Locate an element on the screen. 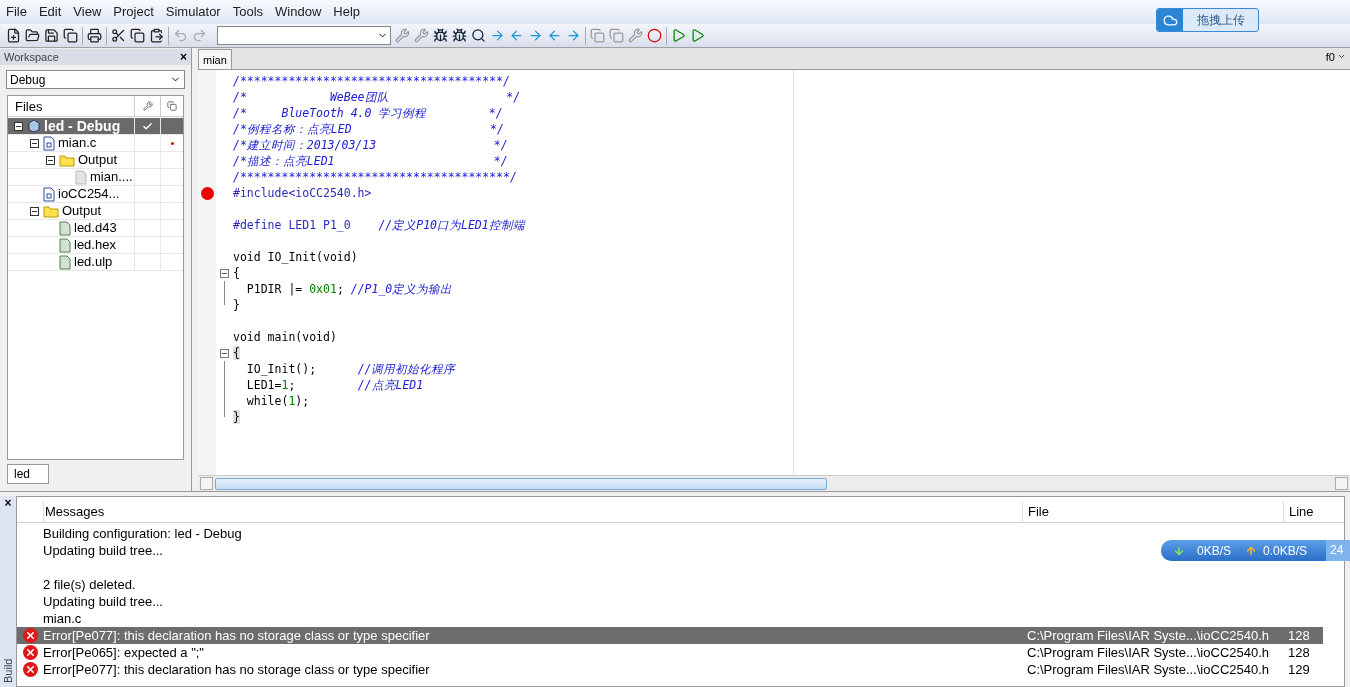 The height and width of the screenshot is (687, 1350). tree-row: led.d43 is located at coordinates (95, 228).